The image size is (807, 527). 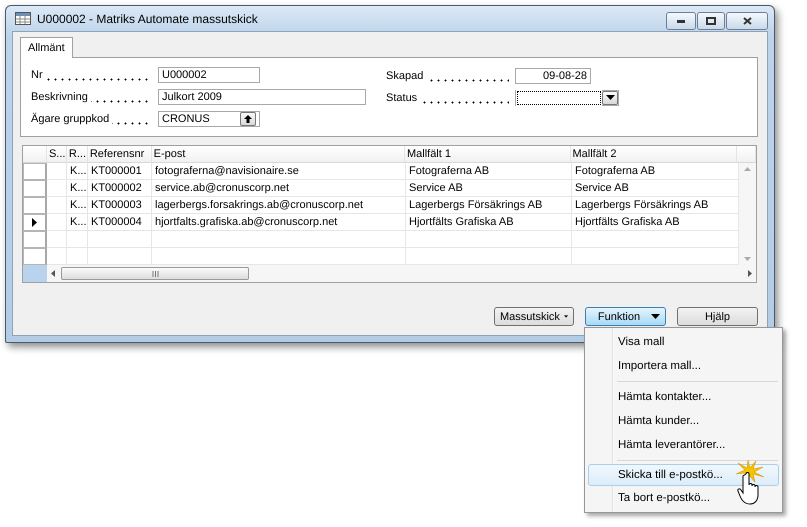 I want to click on owner-group-field: CRONUS, so click(x=209, y=118).